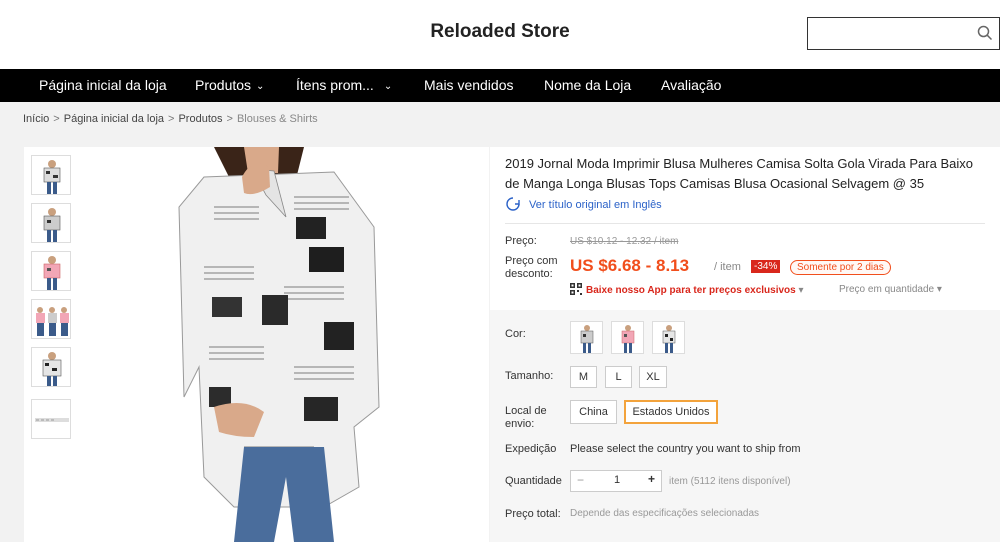 This screenshot has width=1000, height=542. What do you see at coordinates (229, 85) in the screenshot?
I see `nav-item-products: Produtos ⌄` at bounding box center [229, 85].